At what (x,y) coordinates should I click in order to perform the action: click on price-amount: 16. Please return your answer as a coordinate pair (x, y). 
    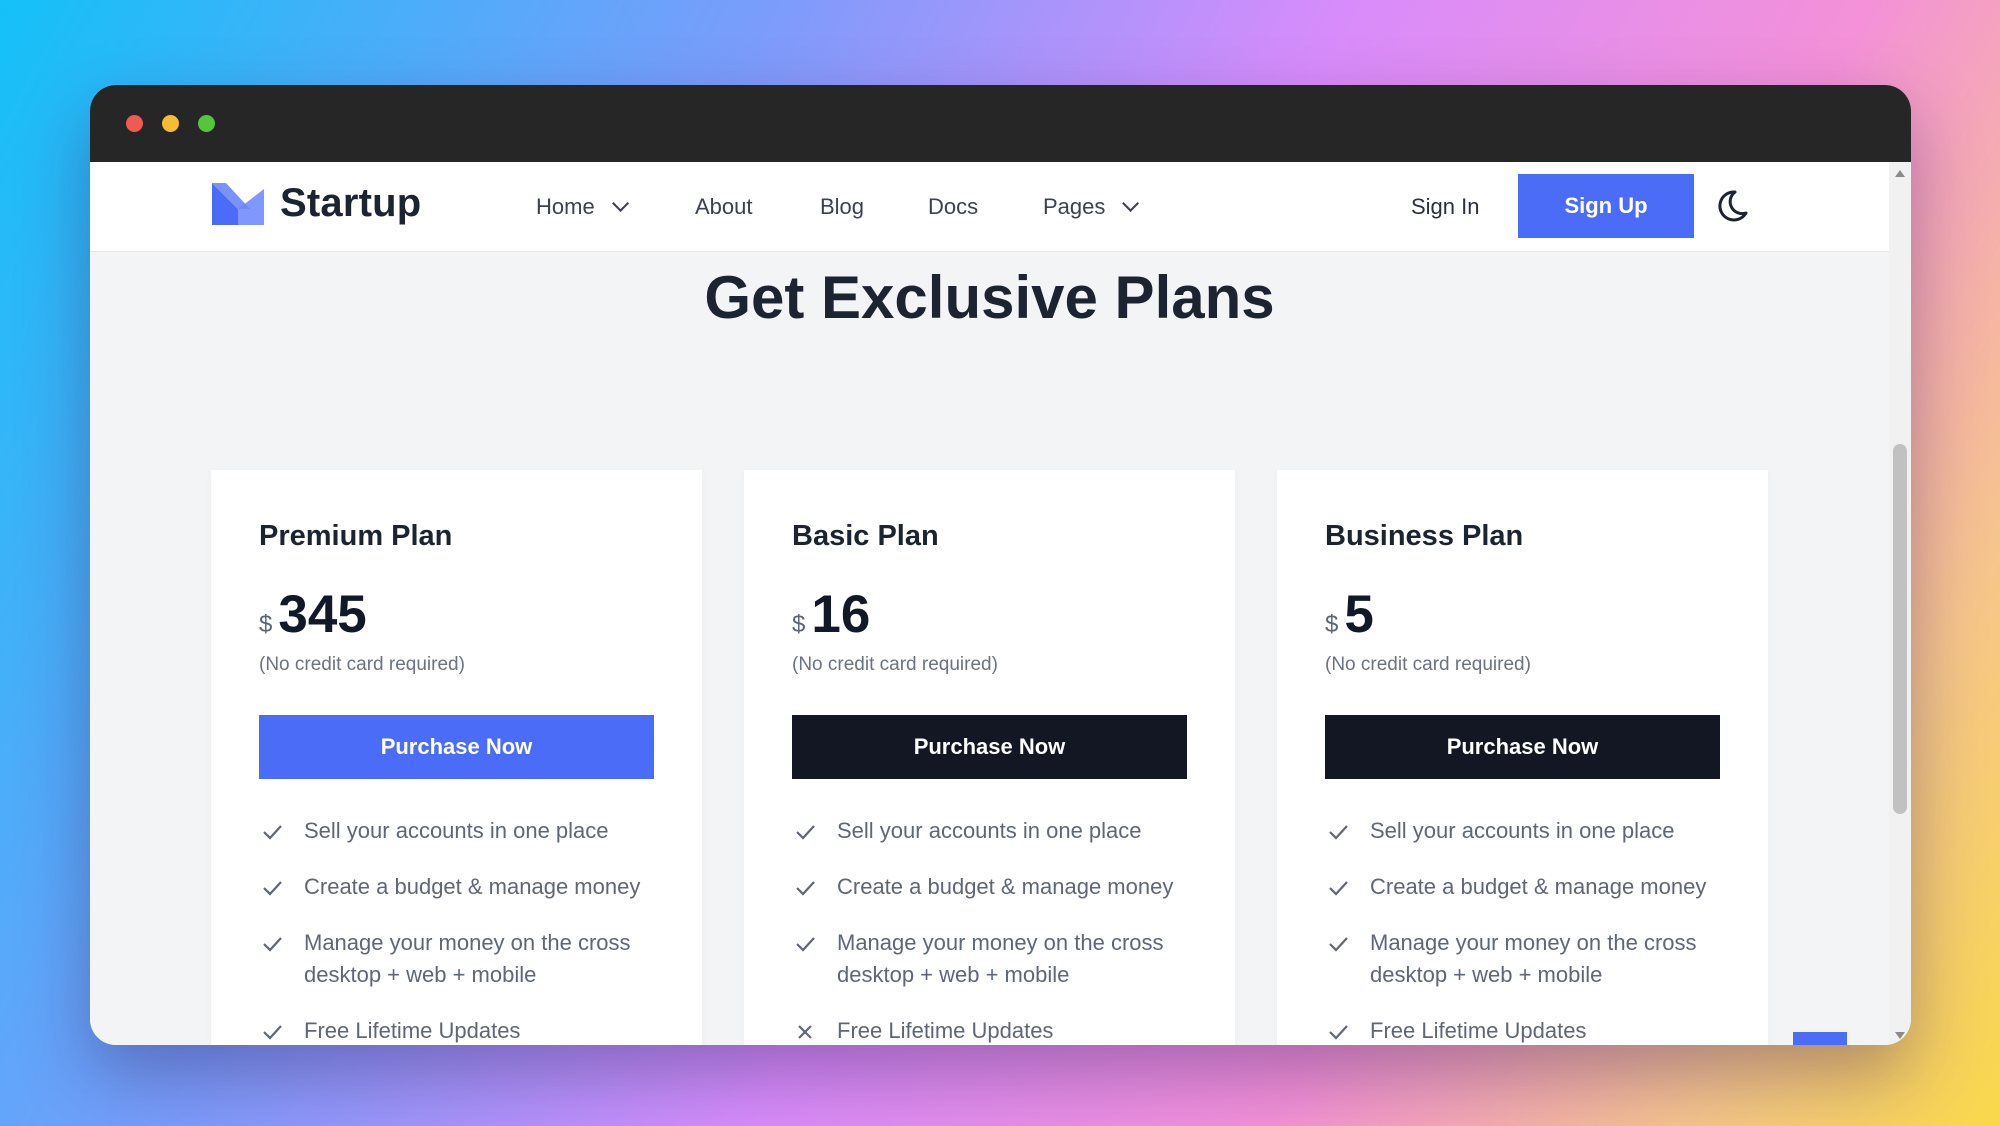
    Looking at the image, I should click on (841, 614).